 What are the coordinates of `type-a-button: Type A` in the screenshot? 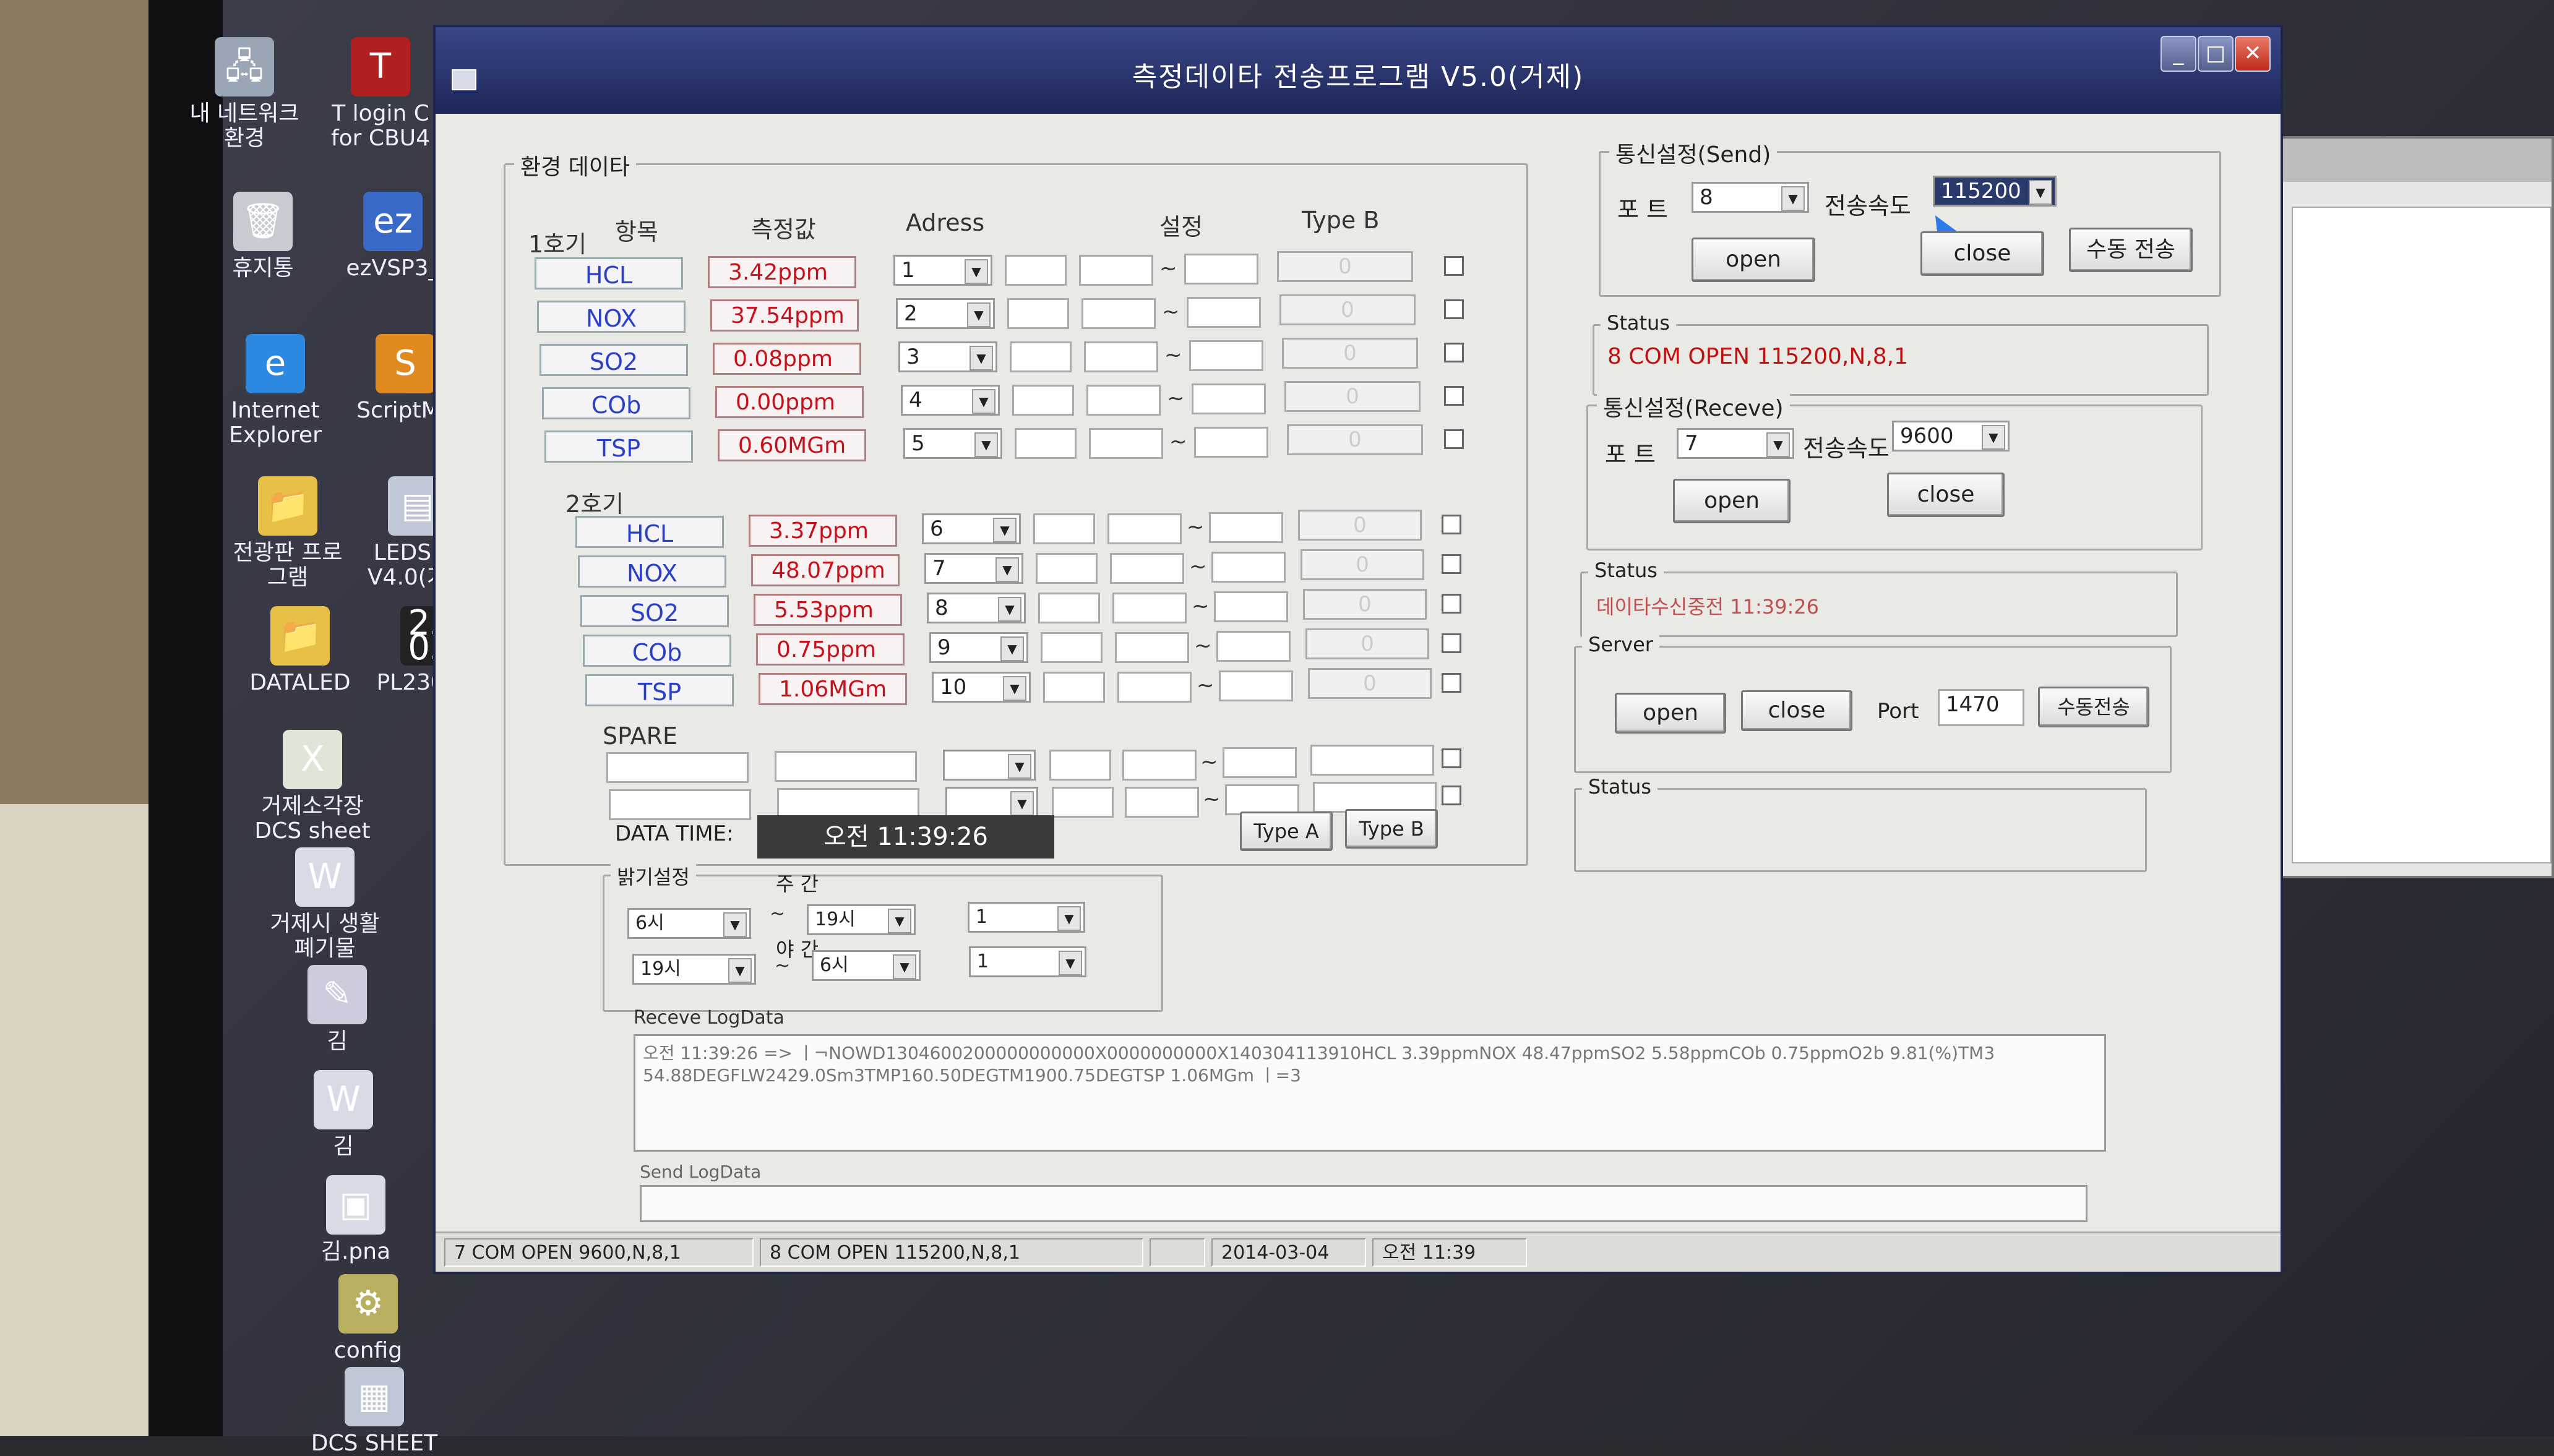 It's located at (1286, 832).